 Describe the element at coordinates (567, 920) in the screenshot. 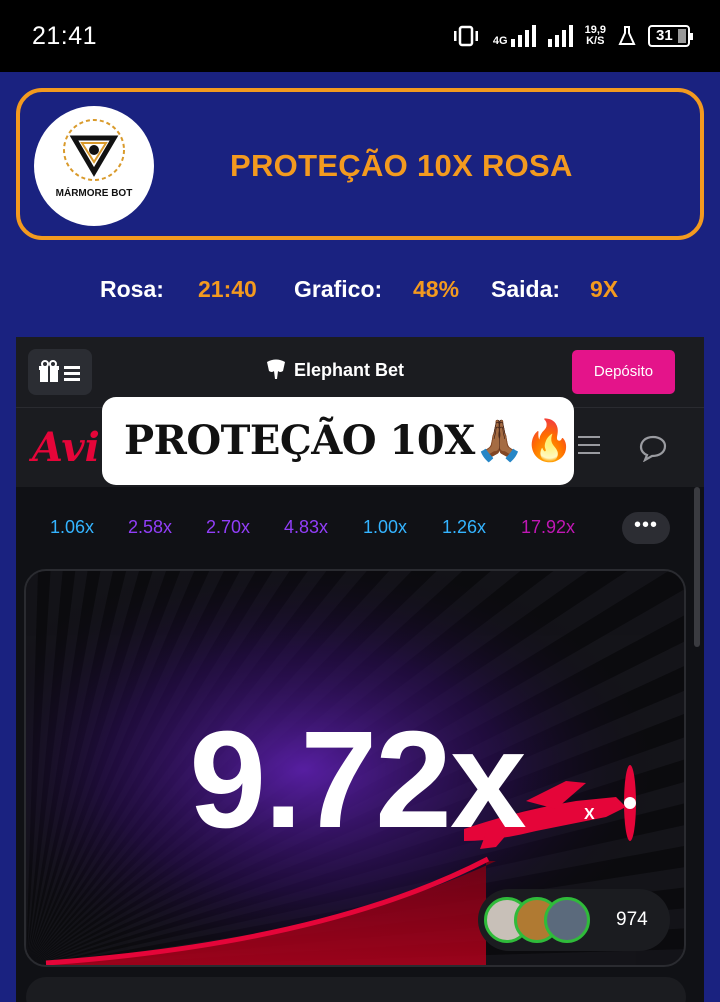

I see `player-avatar` at that location.